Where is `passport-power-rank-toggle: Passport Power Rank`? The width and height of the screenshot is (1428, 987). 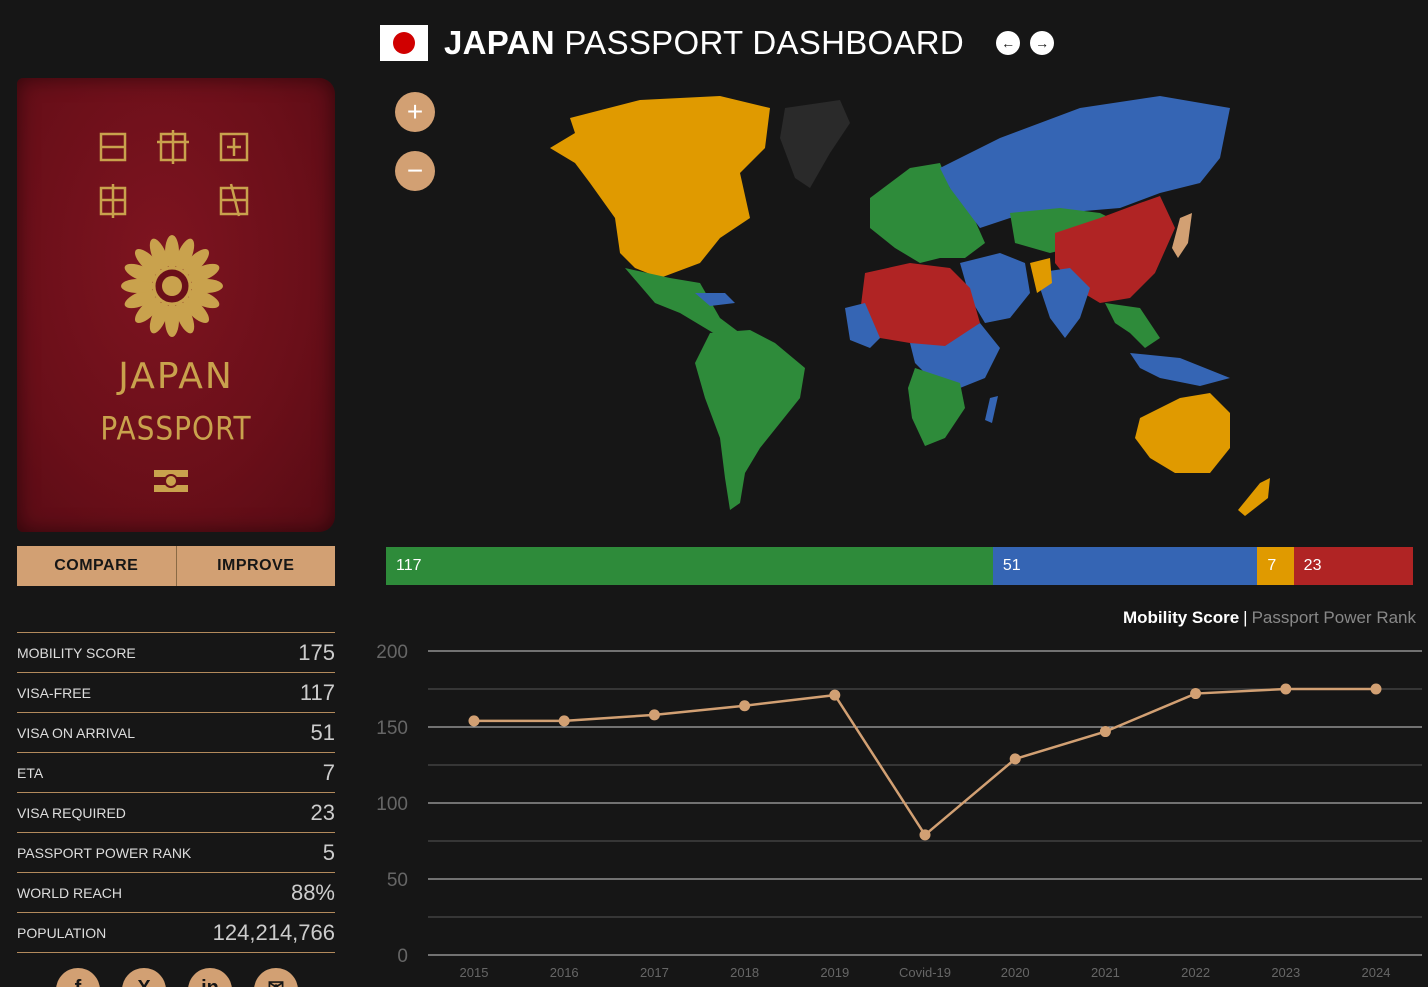
passport-power-rank-toggle: Passport Power Rank is located at coordinates (1334, 617).